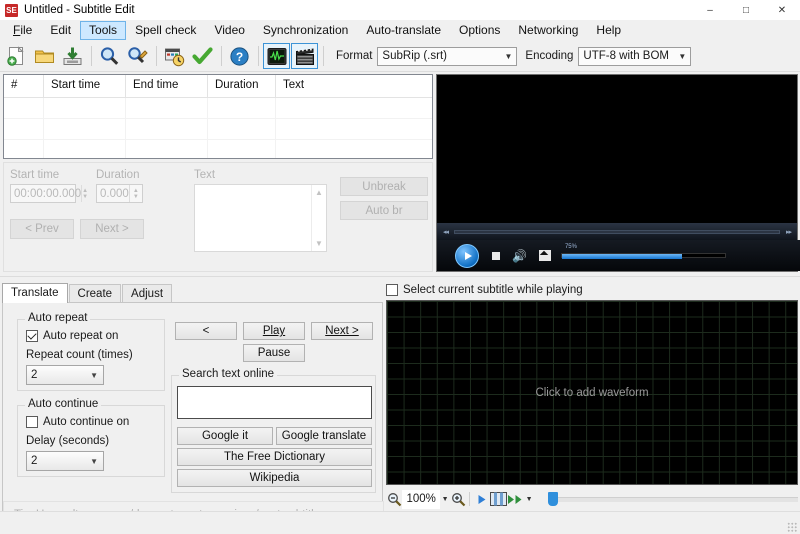 The image size is (800, 534). Describe the element at coordinates (103, 30) in the screenshot. I see `menu-tools: Tools` at that location.